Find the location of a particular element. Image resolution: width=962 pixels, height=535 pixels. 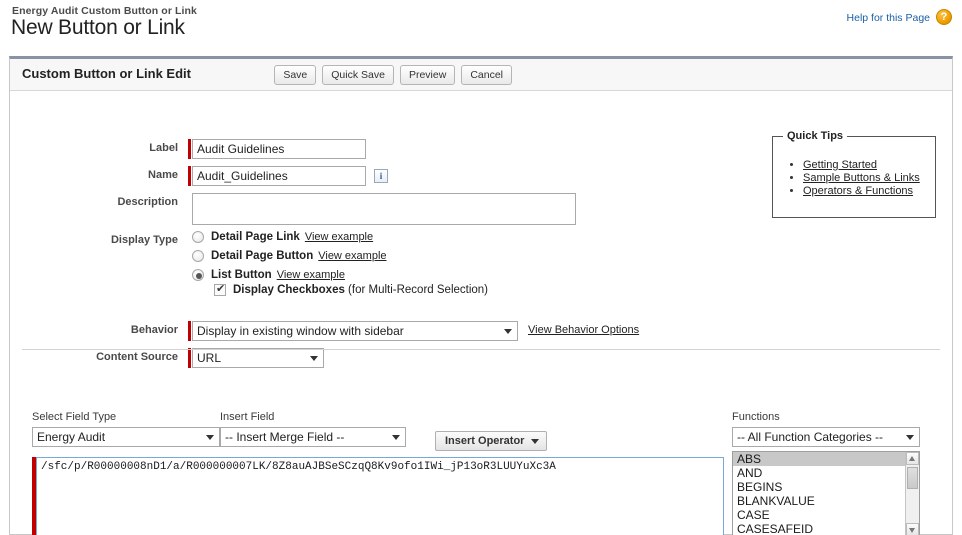

behavior-field-wrap: Display in existing window with sidebar is located at coordinates (353, 331).